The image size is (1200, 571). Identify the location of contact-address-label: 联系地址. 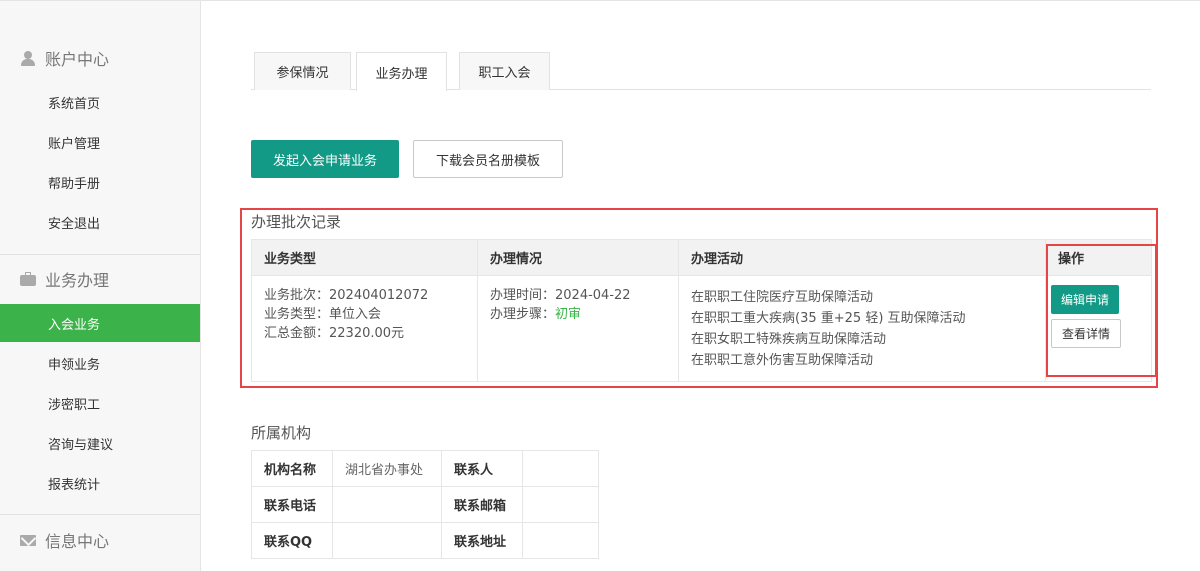
(482, 540).